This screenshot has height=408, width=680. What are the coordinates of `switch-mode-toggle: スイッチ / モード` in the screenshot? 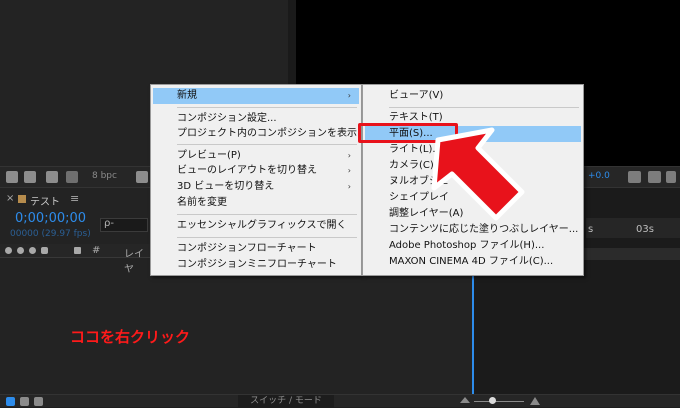 It's located at (286, 401).